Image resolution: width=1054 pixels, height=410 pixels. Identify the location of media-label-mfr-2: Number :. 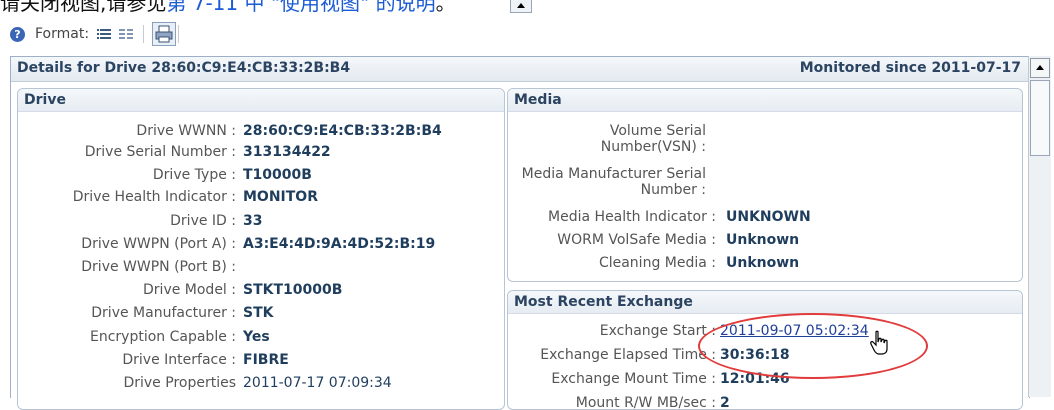
(673, 190).